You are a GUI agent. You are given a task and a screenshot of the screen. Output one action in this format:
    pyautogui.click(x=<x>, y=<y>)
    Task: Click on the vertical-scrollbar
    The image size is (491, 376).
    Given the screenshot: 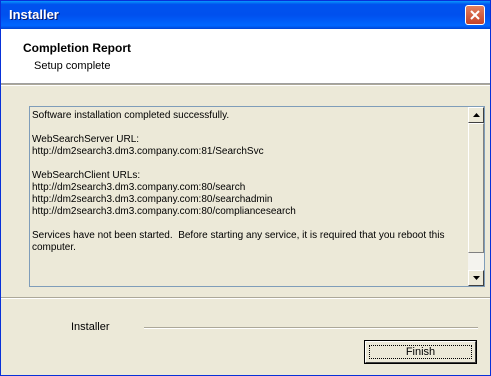 What is the action you would take?
    pyautogui.click(x=476, y=196)
    